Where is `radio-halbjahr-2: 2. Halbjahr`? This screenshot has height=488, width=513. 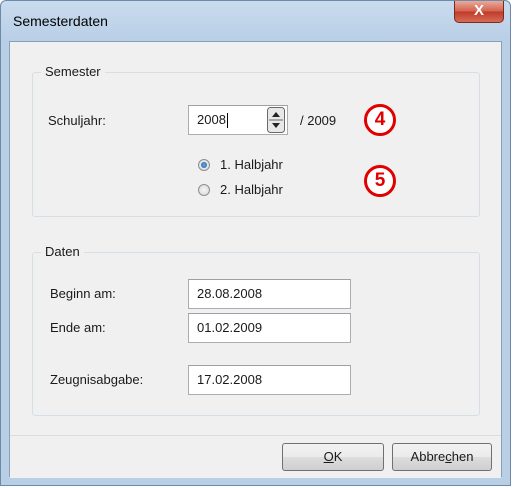
radio-halbjahr-2: 2. Halbjahr is located at coordinates (240, 189).